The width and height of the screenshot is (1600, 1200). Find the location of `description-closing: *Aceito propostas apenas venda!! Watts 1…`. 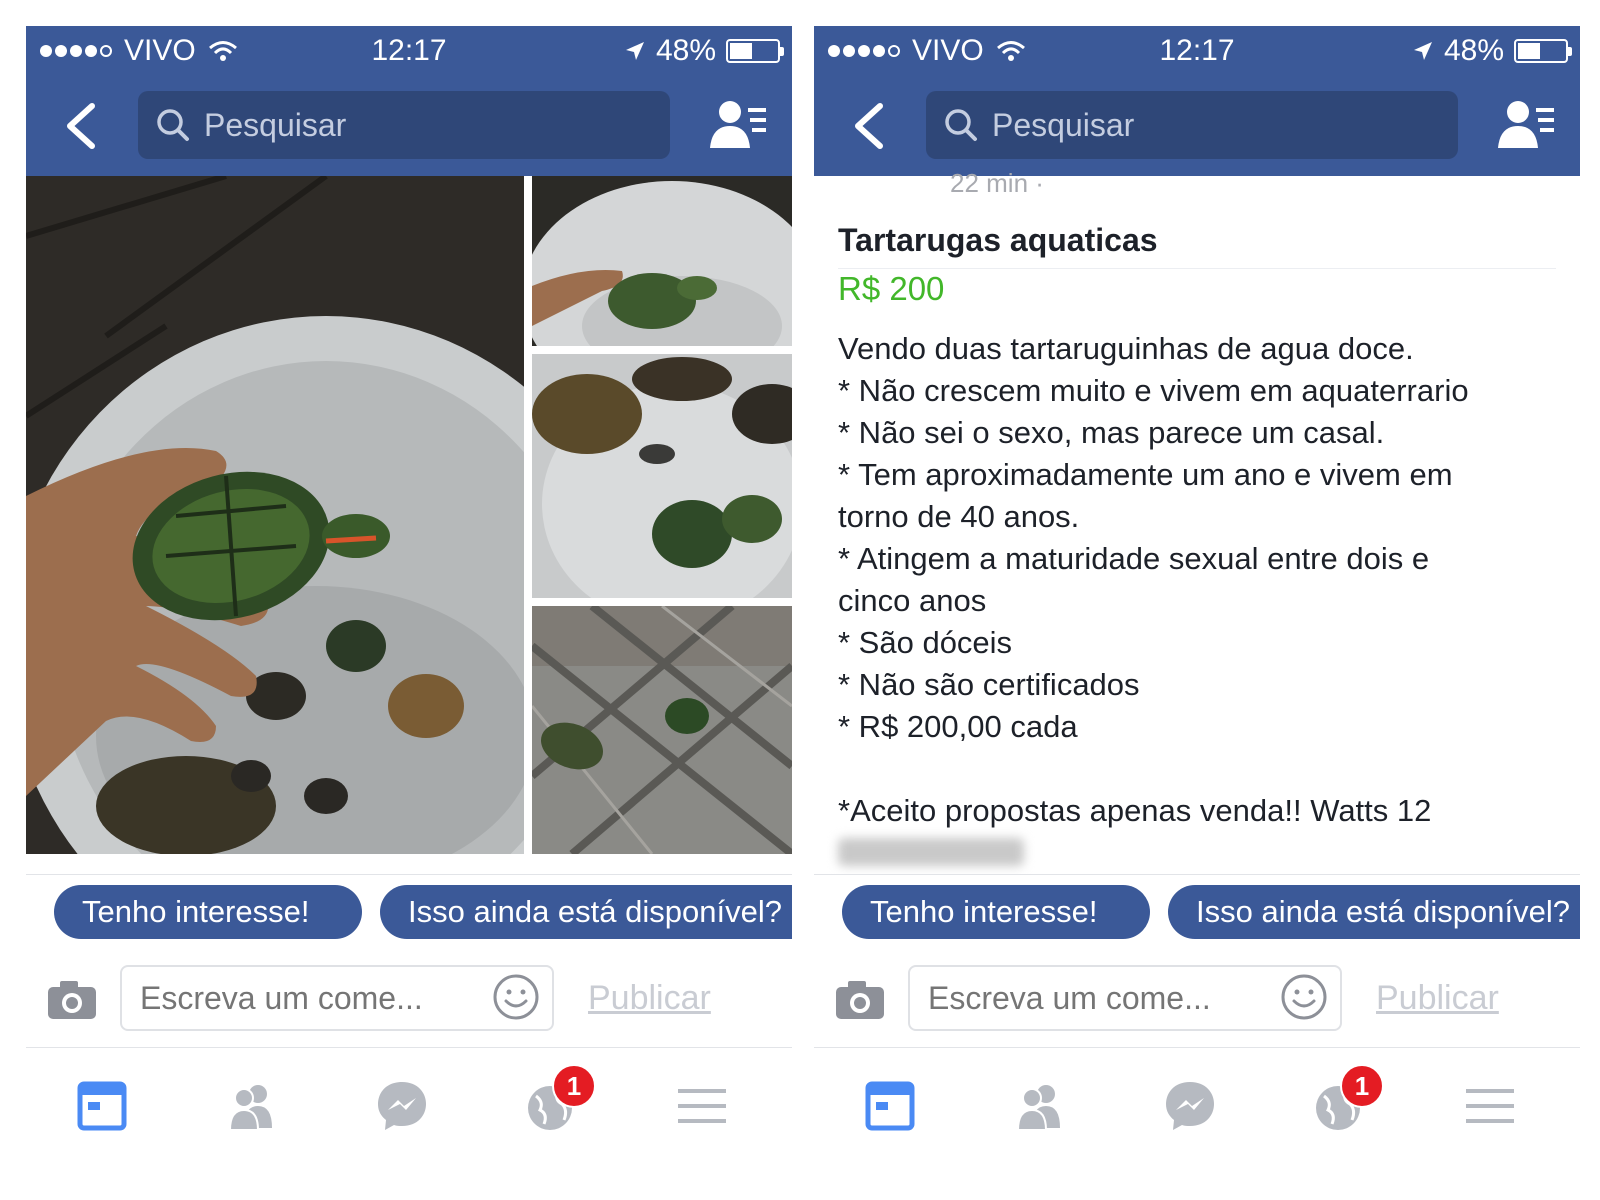

description-closing: *Aceito propostas apenas venda!! Watts 1… is located at coordinates (1135, 810).